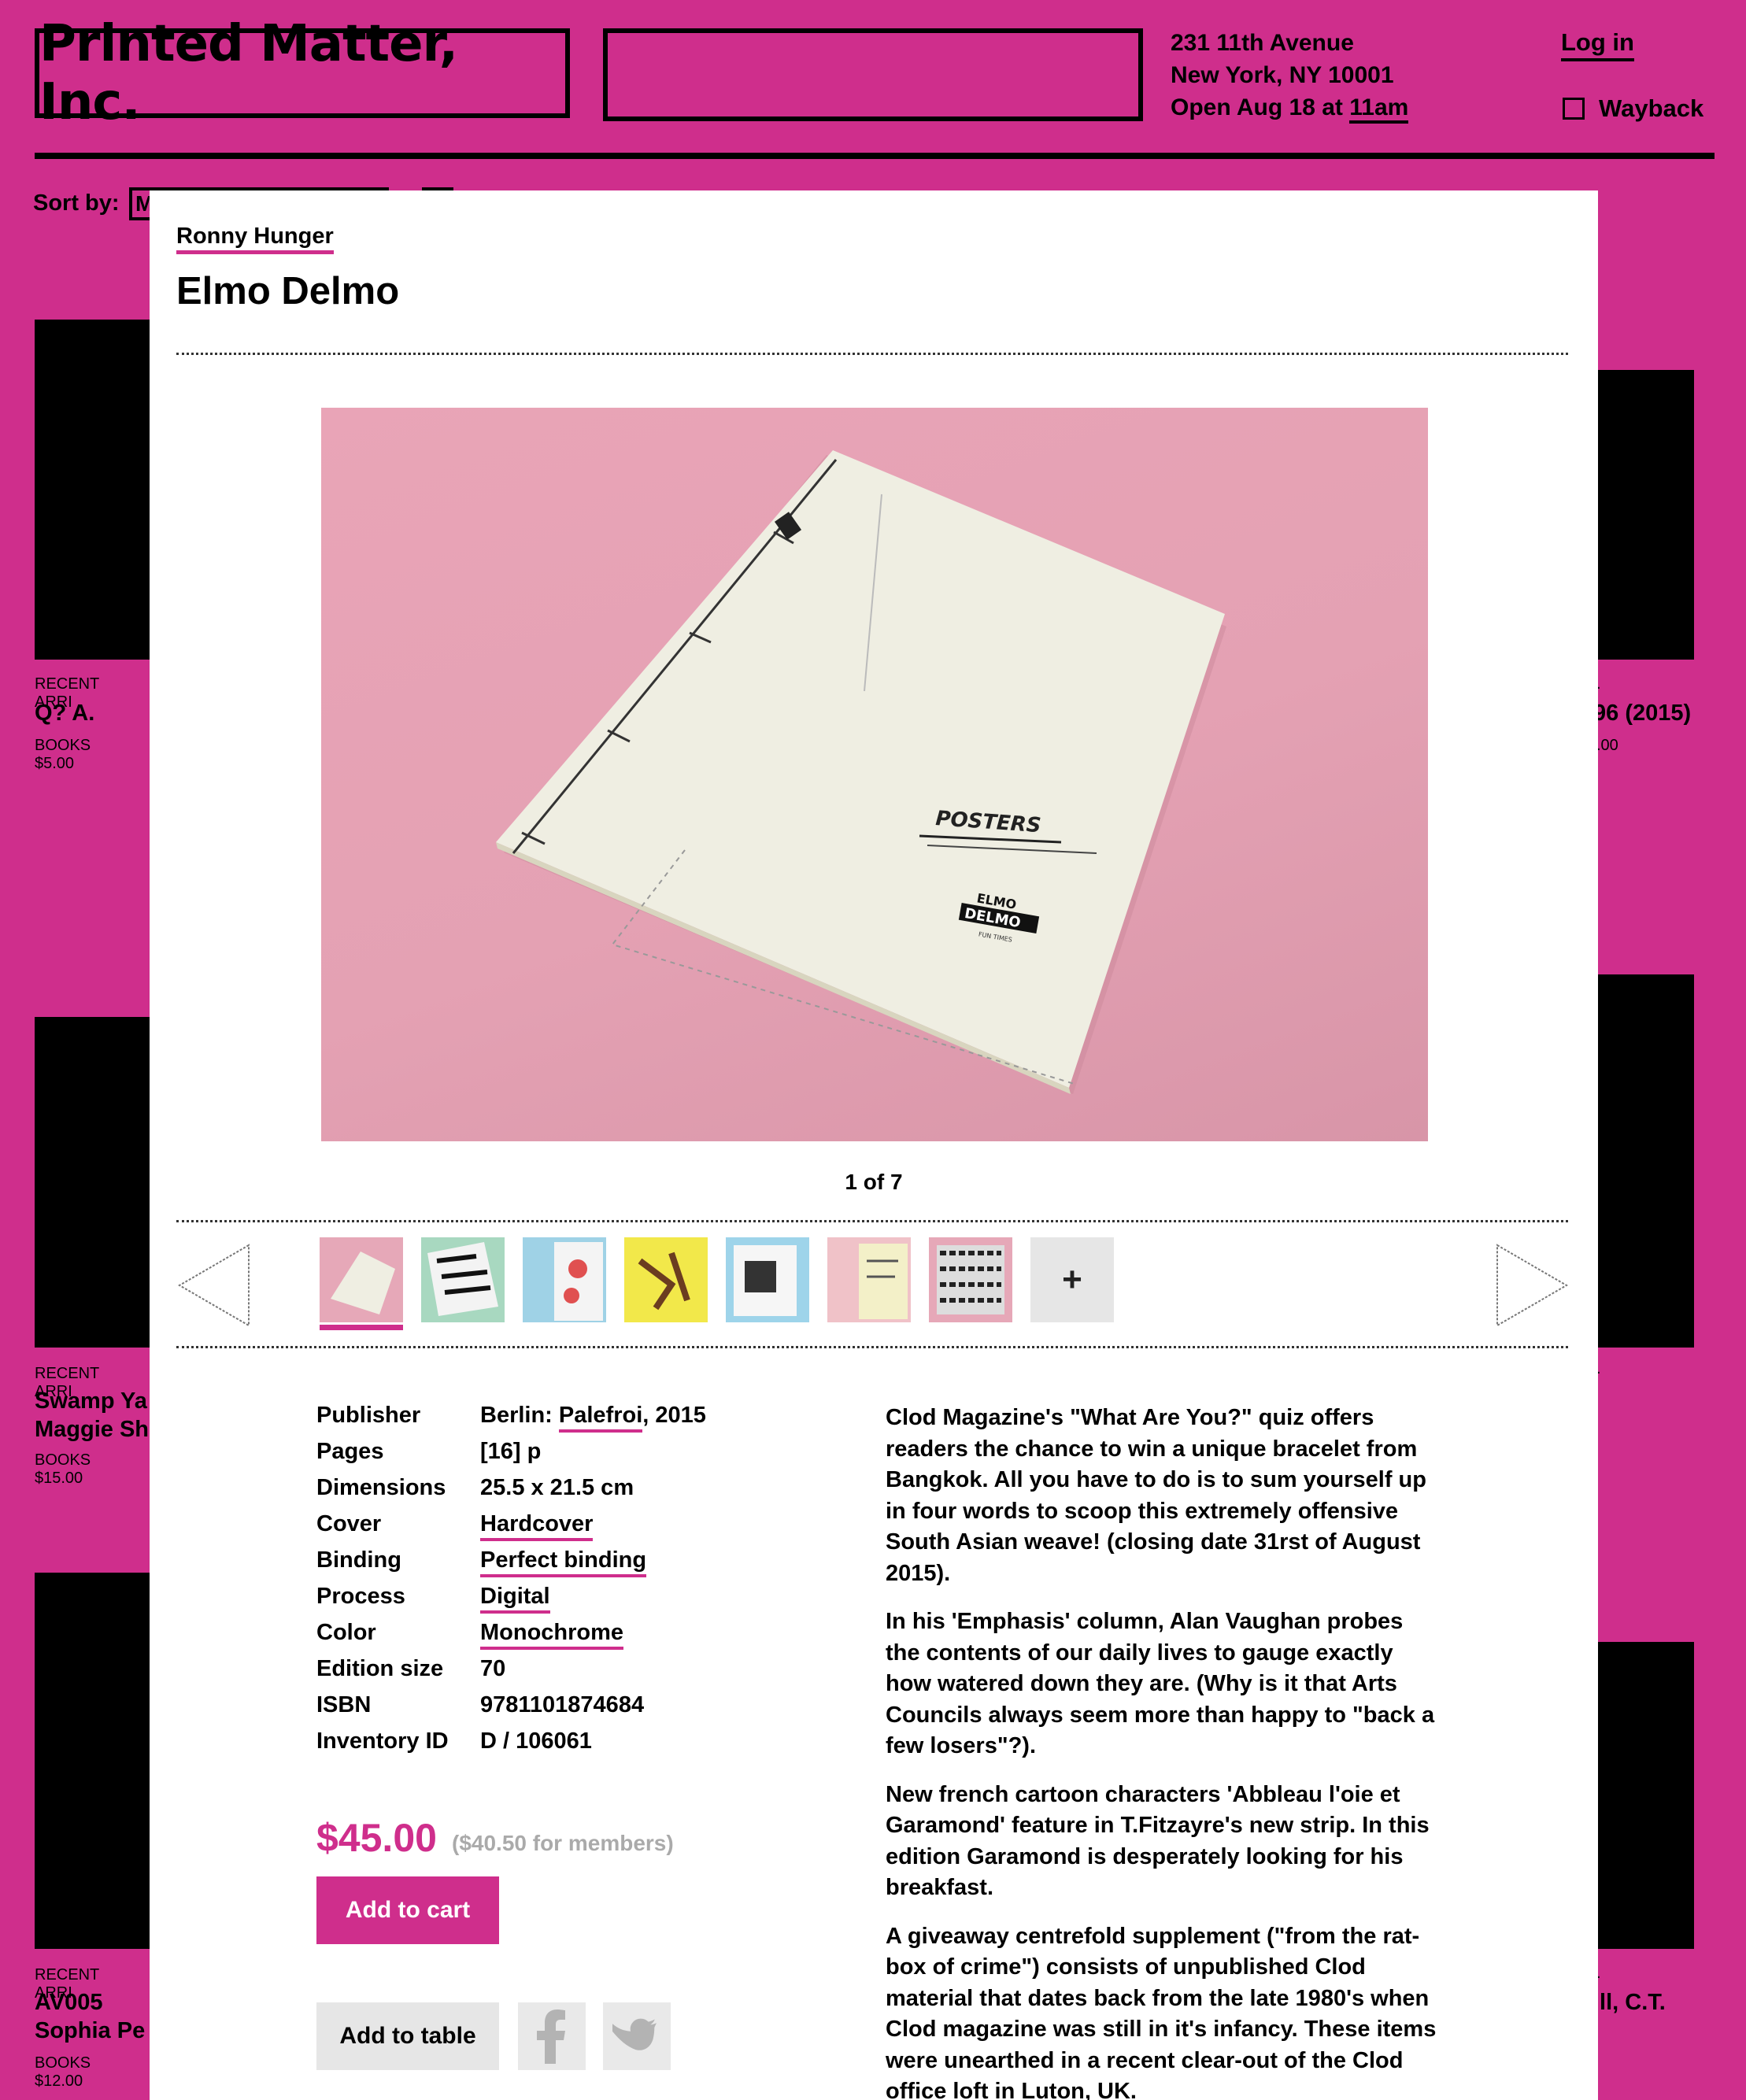  Describe the element at coordinates (368, 1415) in the screenshot. I see `detail-label: Publisher` at that location.